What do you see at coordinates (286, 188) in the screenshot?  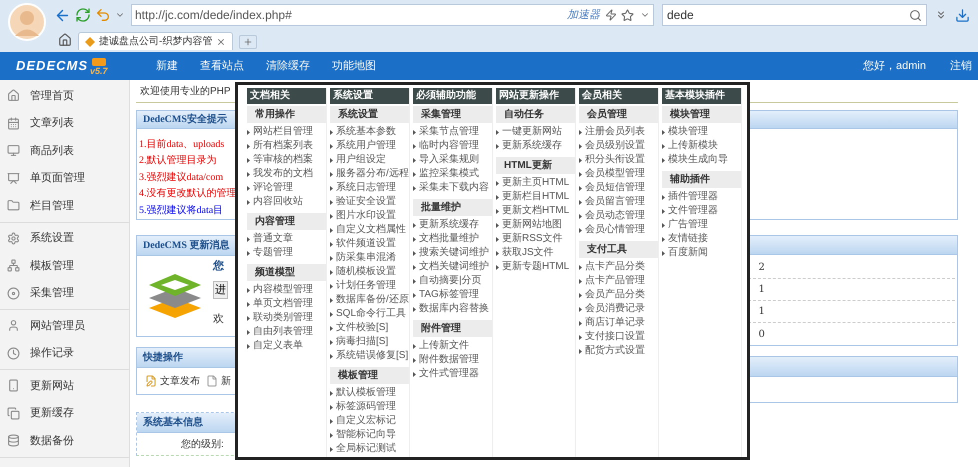 I see `menu-item: 评论管理` at bounding box center [286, 188].